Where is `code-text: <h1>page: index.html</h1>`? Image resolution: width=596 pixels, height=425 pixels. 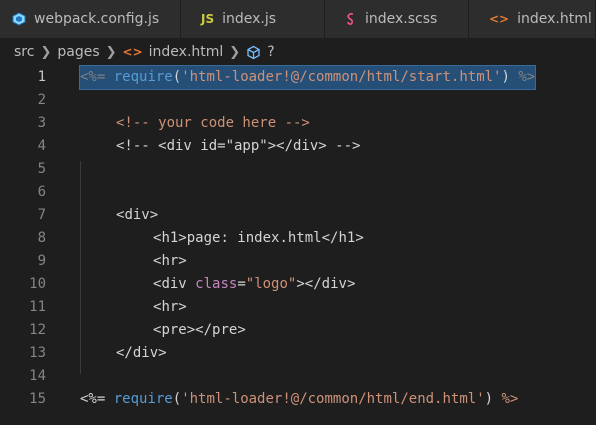
code-text: <h1>page: index.html</h1> is located at coordinates (258, 238).